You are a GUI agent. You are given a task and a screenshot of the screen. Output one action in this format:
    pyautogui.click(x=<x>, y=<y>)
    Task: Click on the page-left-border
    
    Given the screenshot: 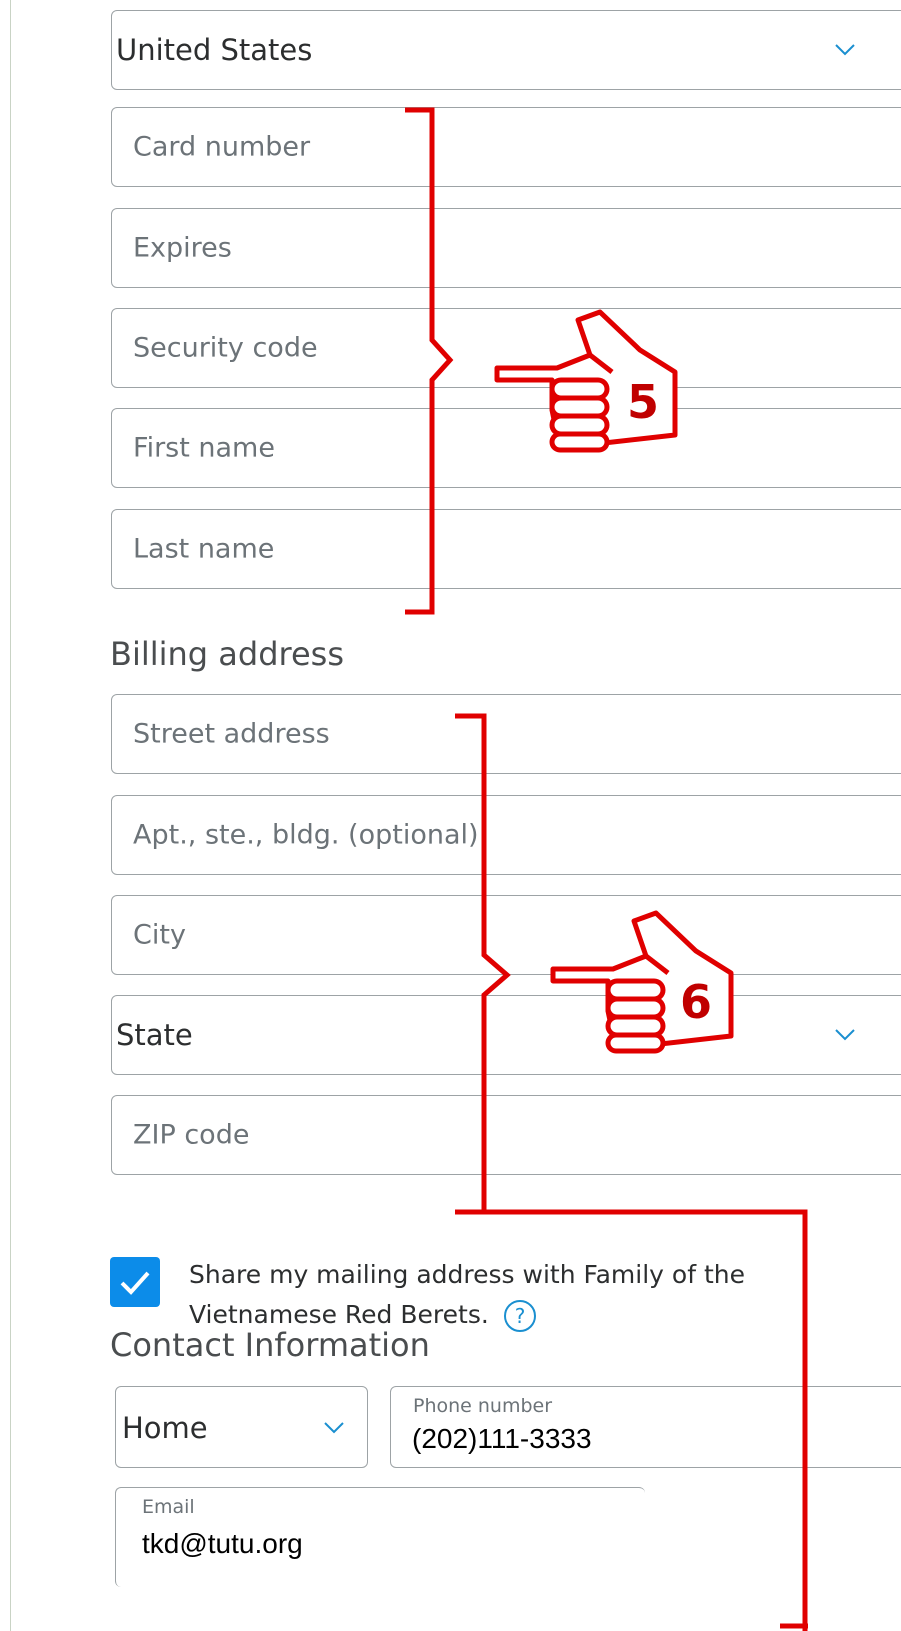 What is the action you would take?
    pyautogui.click(x=10, y=815)
    